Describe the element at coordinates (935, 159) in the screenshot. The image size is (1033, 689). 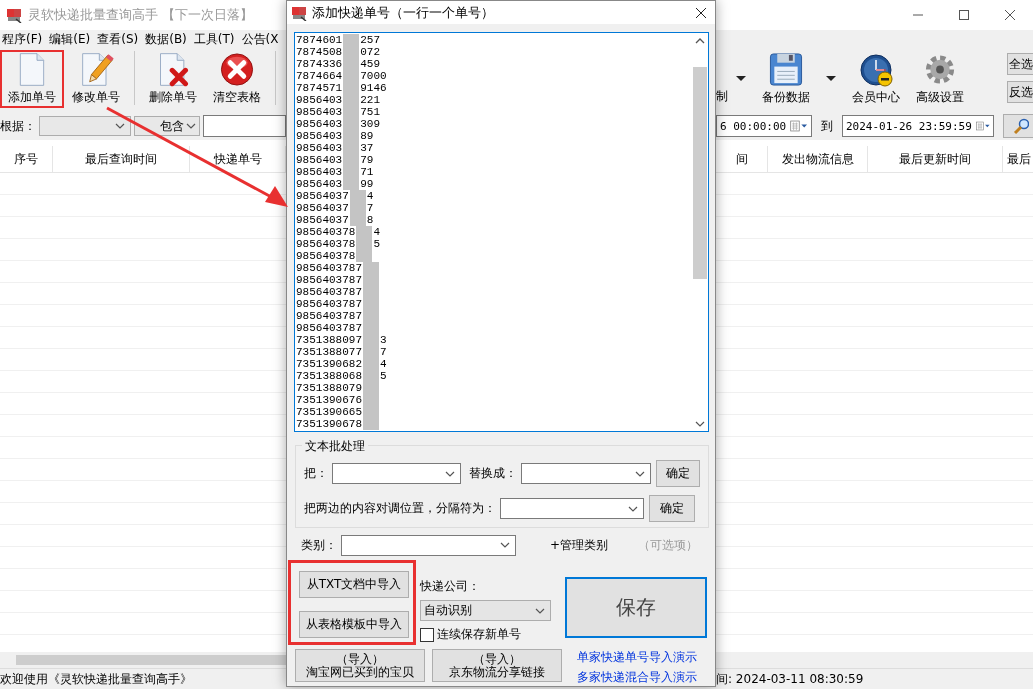
I see `column-header: 最后更新时间` at that location.